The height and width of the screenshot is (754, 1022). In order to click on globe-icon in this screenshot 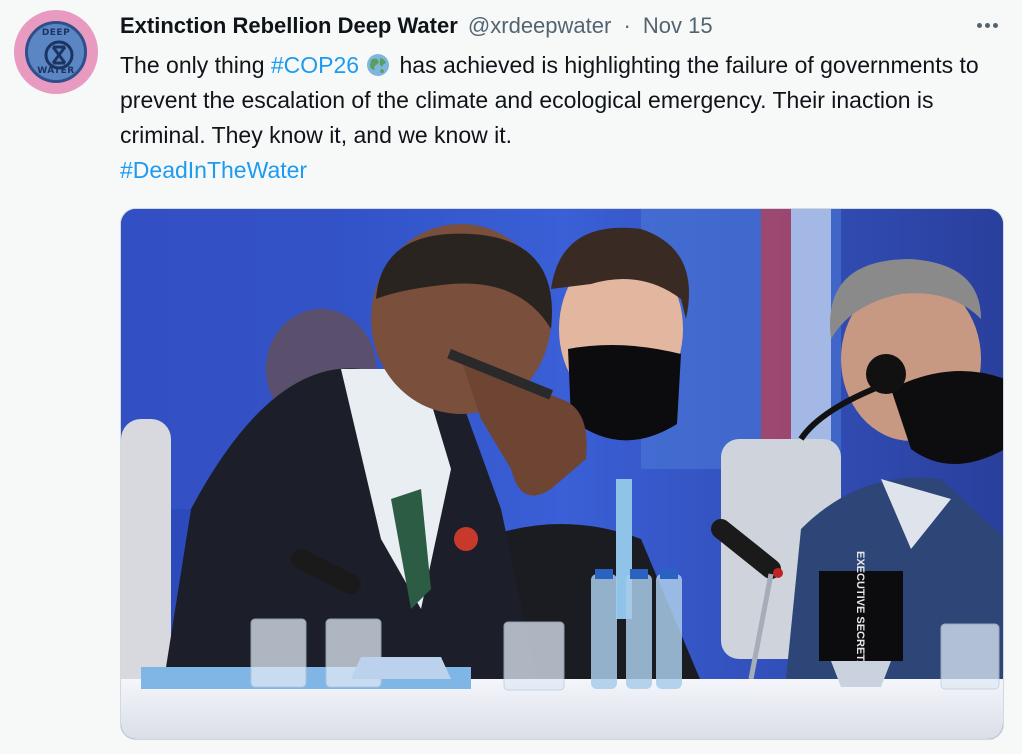, I will do `click(378, 65)`.